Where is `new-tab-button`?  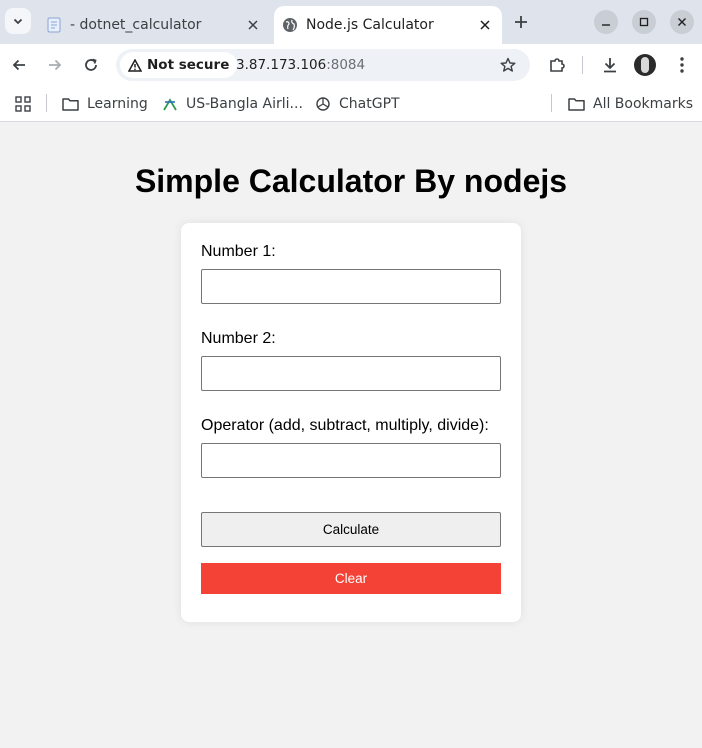 new-tab-button is located at coordinates (521, 22).